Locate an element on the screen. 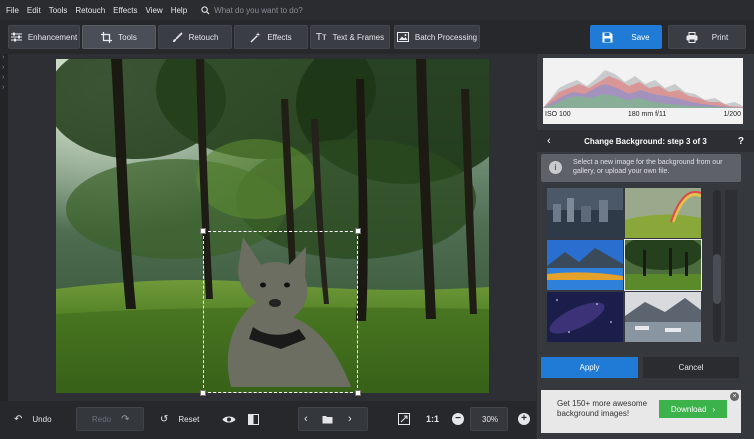 This screenshot has width=754, height=439. print-label: Print is located at coordinates (720, 37).